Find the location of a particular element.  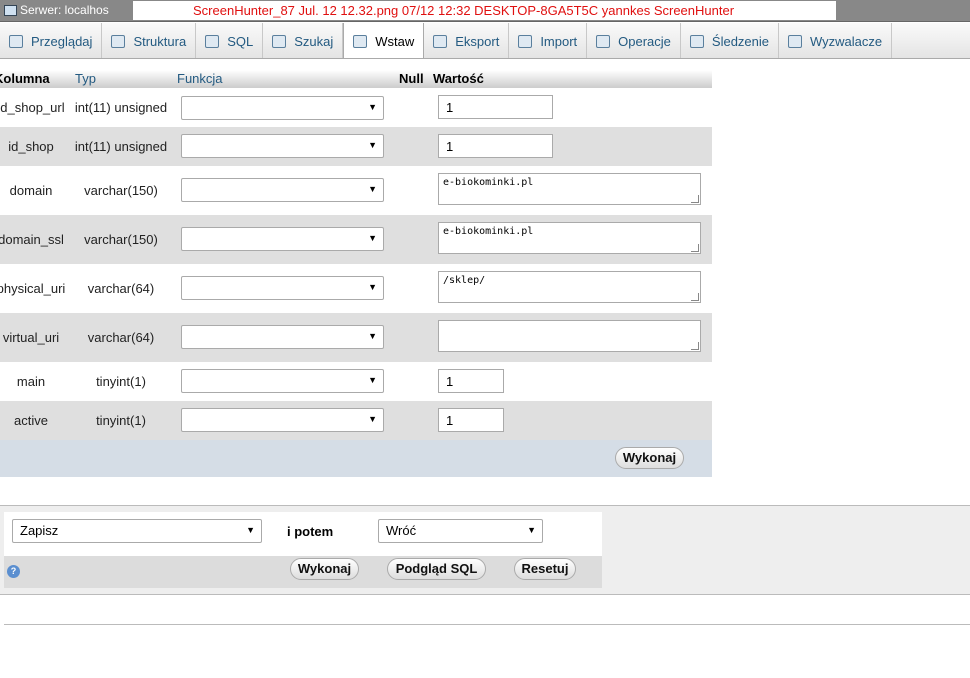

column-name: active is located at coordinates (31, 420).